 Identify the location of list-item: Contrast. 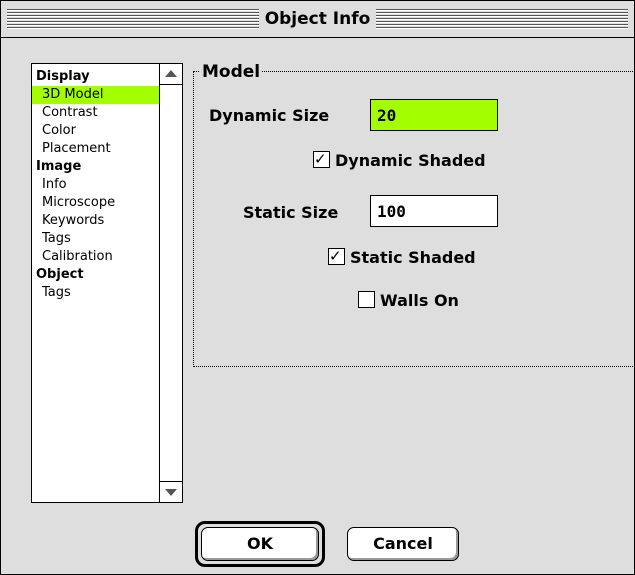
(95, 113).